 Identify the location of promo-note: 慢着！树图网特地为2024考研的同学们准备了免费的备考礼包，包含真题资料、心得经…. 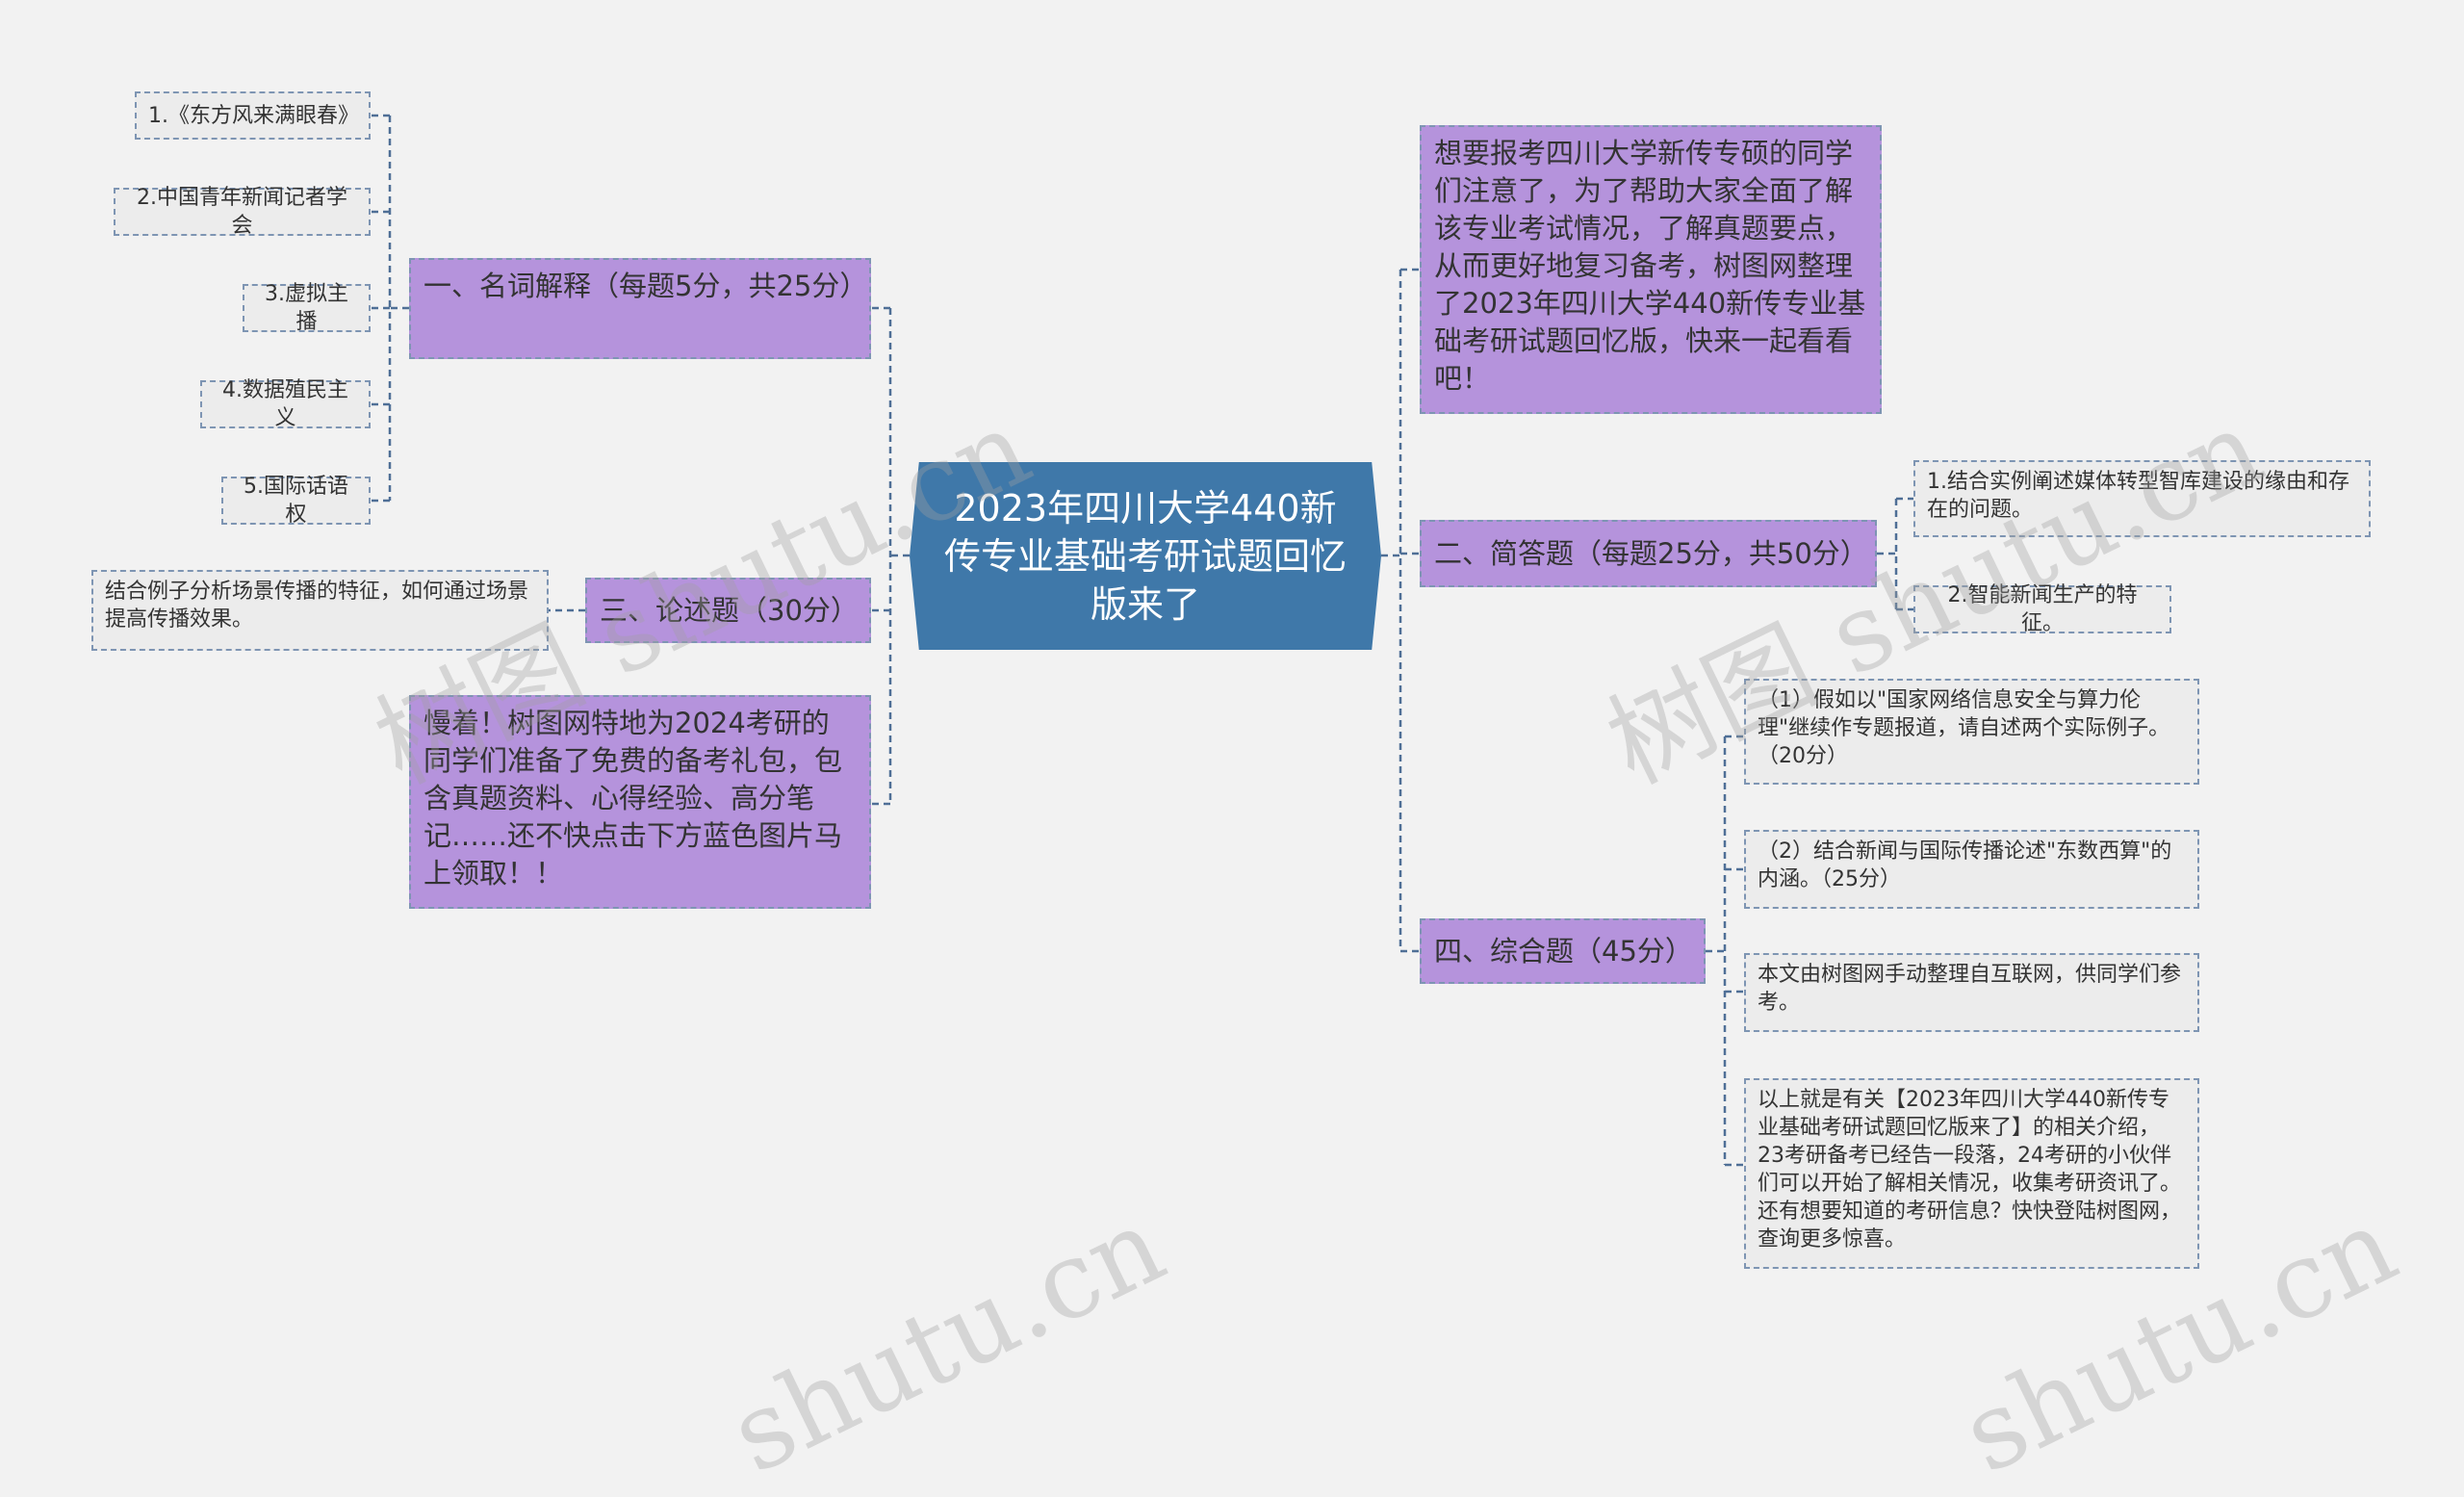
(640, 802).